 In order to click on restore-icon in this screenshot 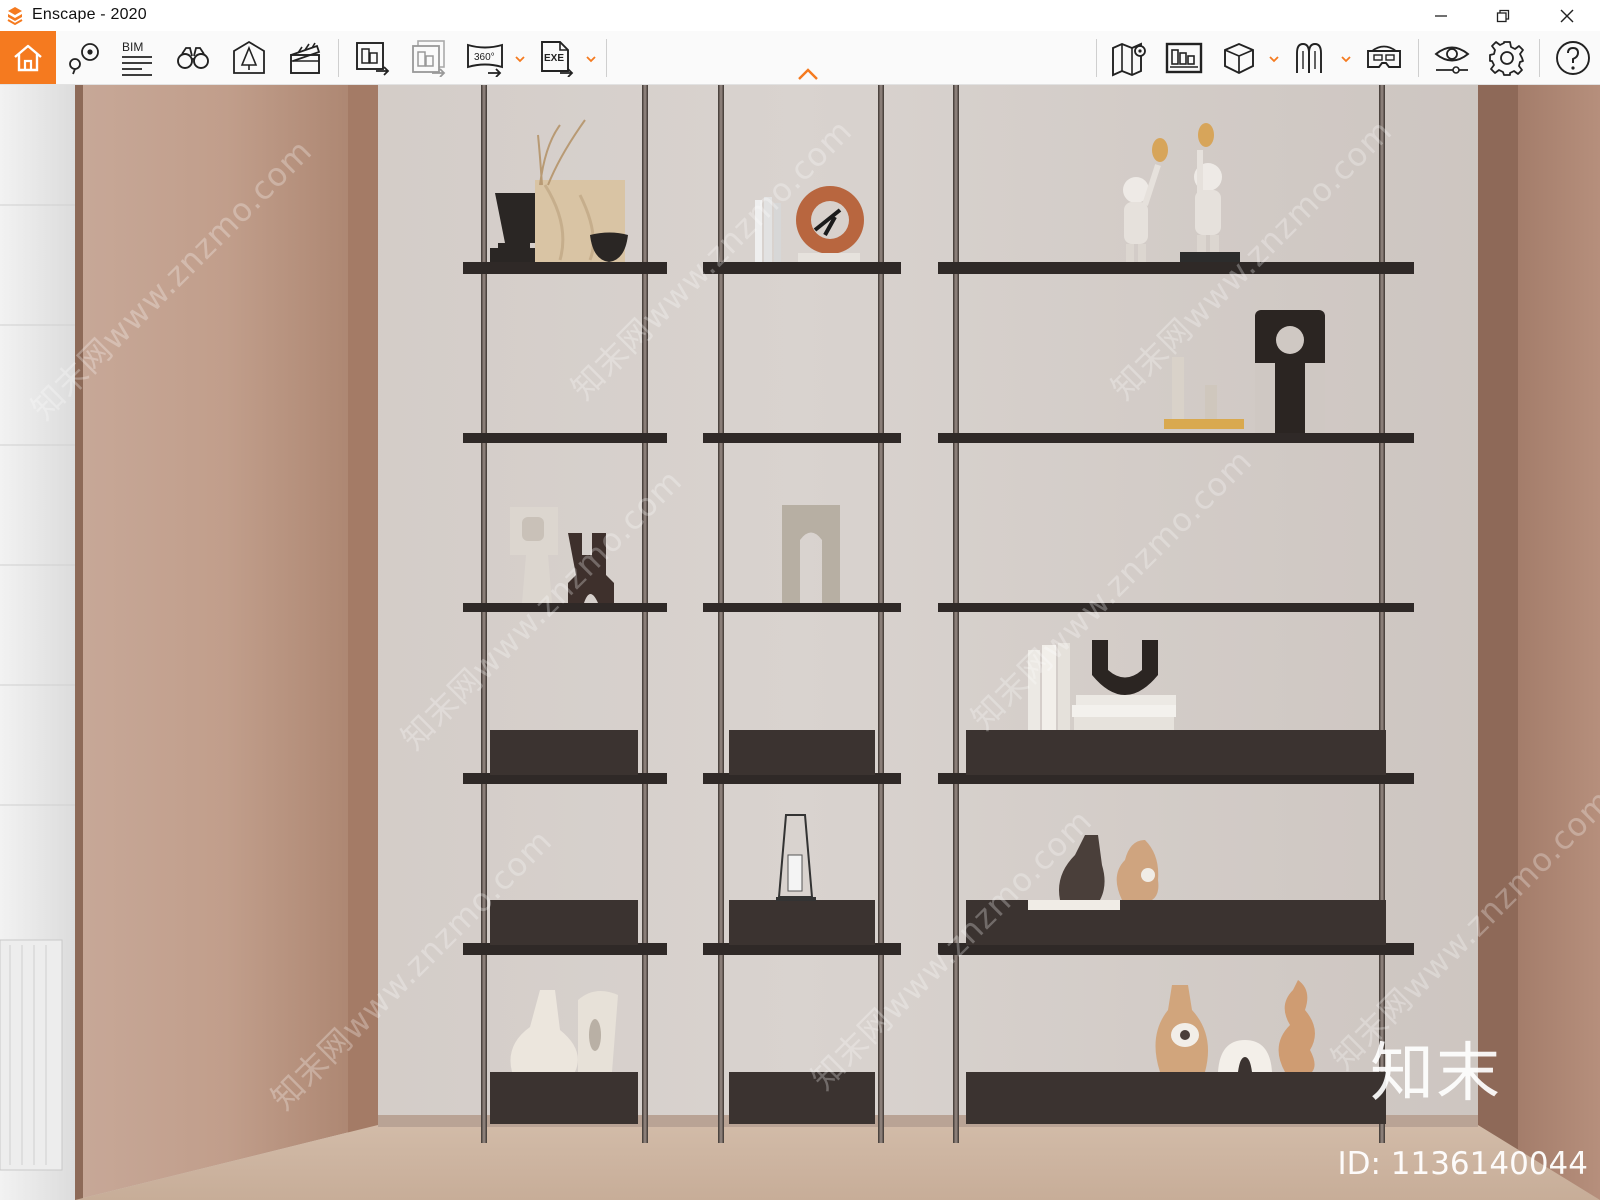, I will do `click(1503, 15)`.